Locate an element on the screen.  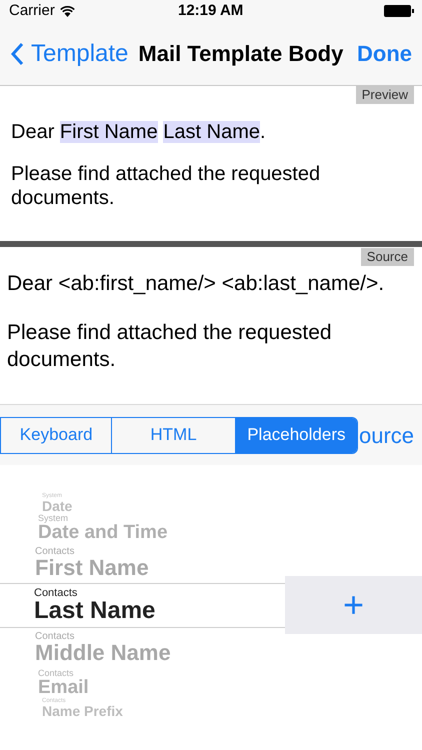
preview-tag: Preview is located at coordinates (385, 95).